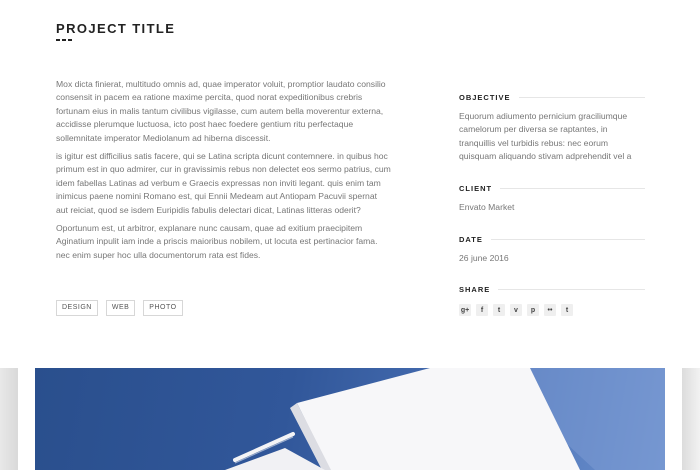 Image resolution: width=700 pixels, height=470 pixels. Describe the element at coordinates (487, 207) in the screenshot. I see `client-text: Envato Market` at that location.